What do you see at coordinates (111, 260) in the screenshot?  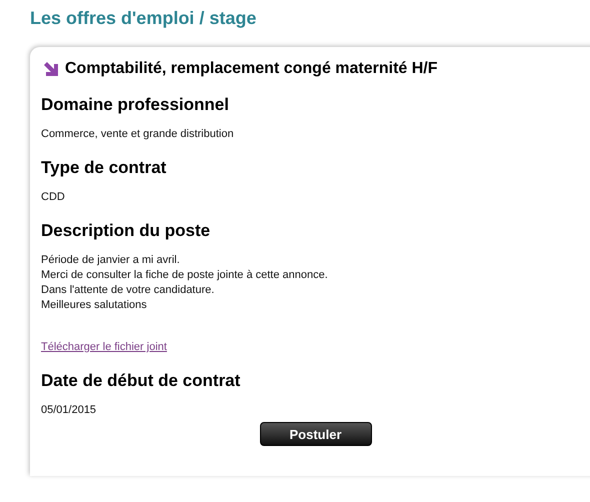 I see `section-text: Période de janvier a mi avril.` at bounding box center [111, 260].